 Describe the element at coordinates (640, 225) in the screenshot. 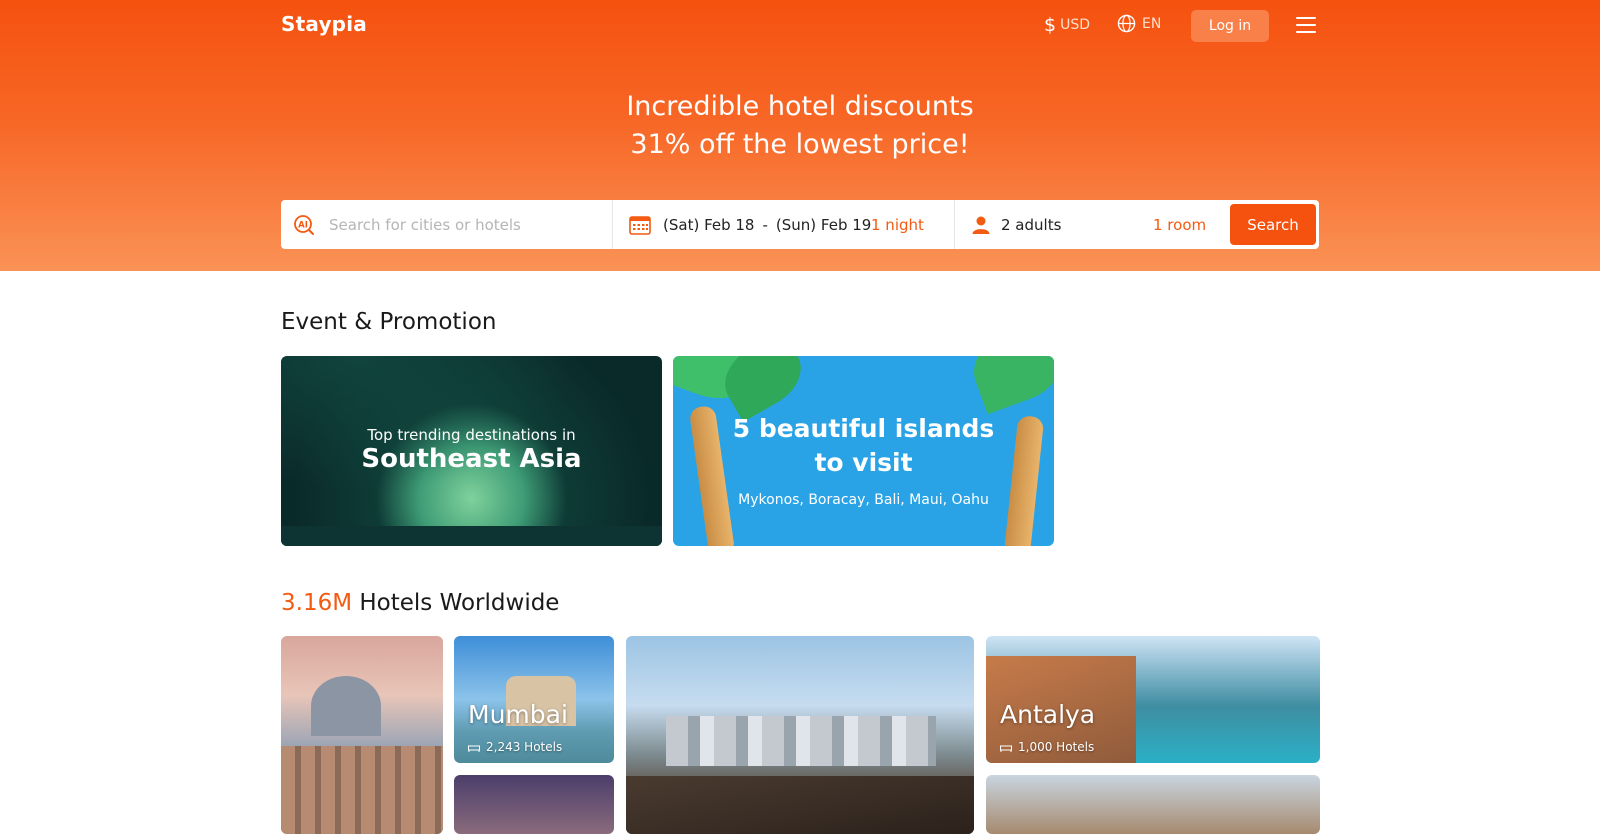

I see `calendar-icon` at that location.